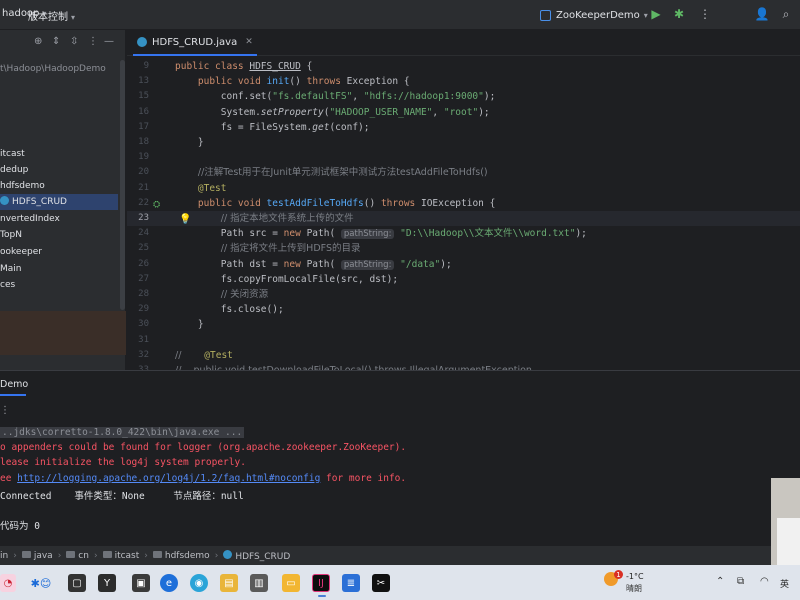 Image resolution: width=800 pixels, height=600 pixels. Describe the element at coordinates (786, 14) in the screenshot. I see `search-icon: ⌕` at that location.